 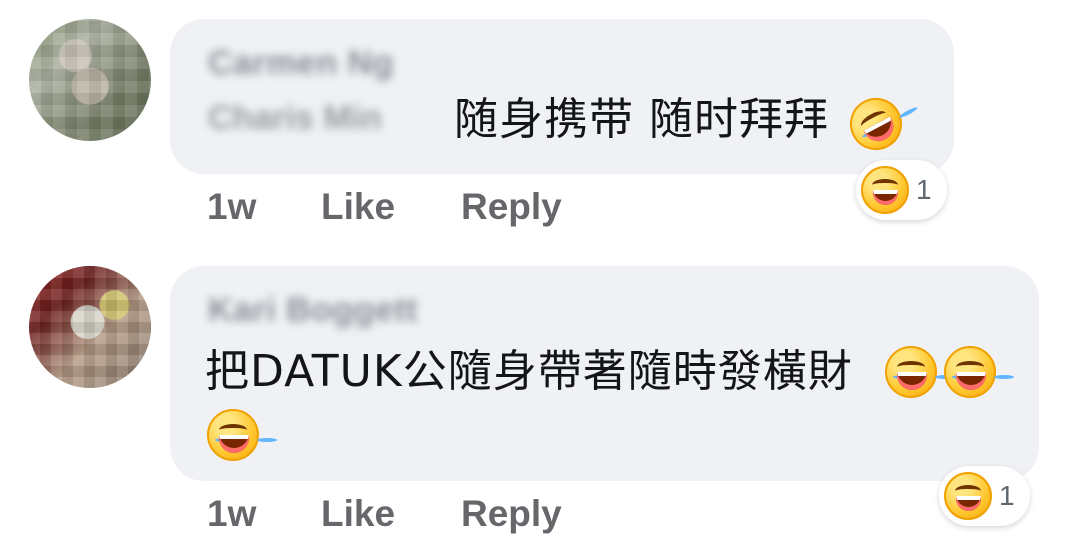 What do you see at coordinates (313, 310) in the screenshot?
I see `comment-author: Kari Boggett` at bounding box center [313, 310].